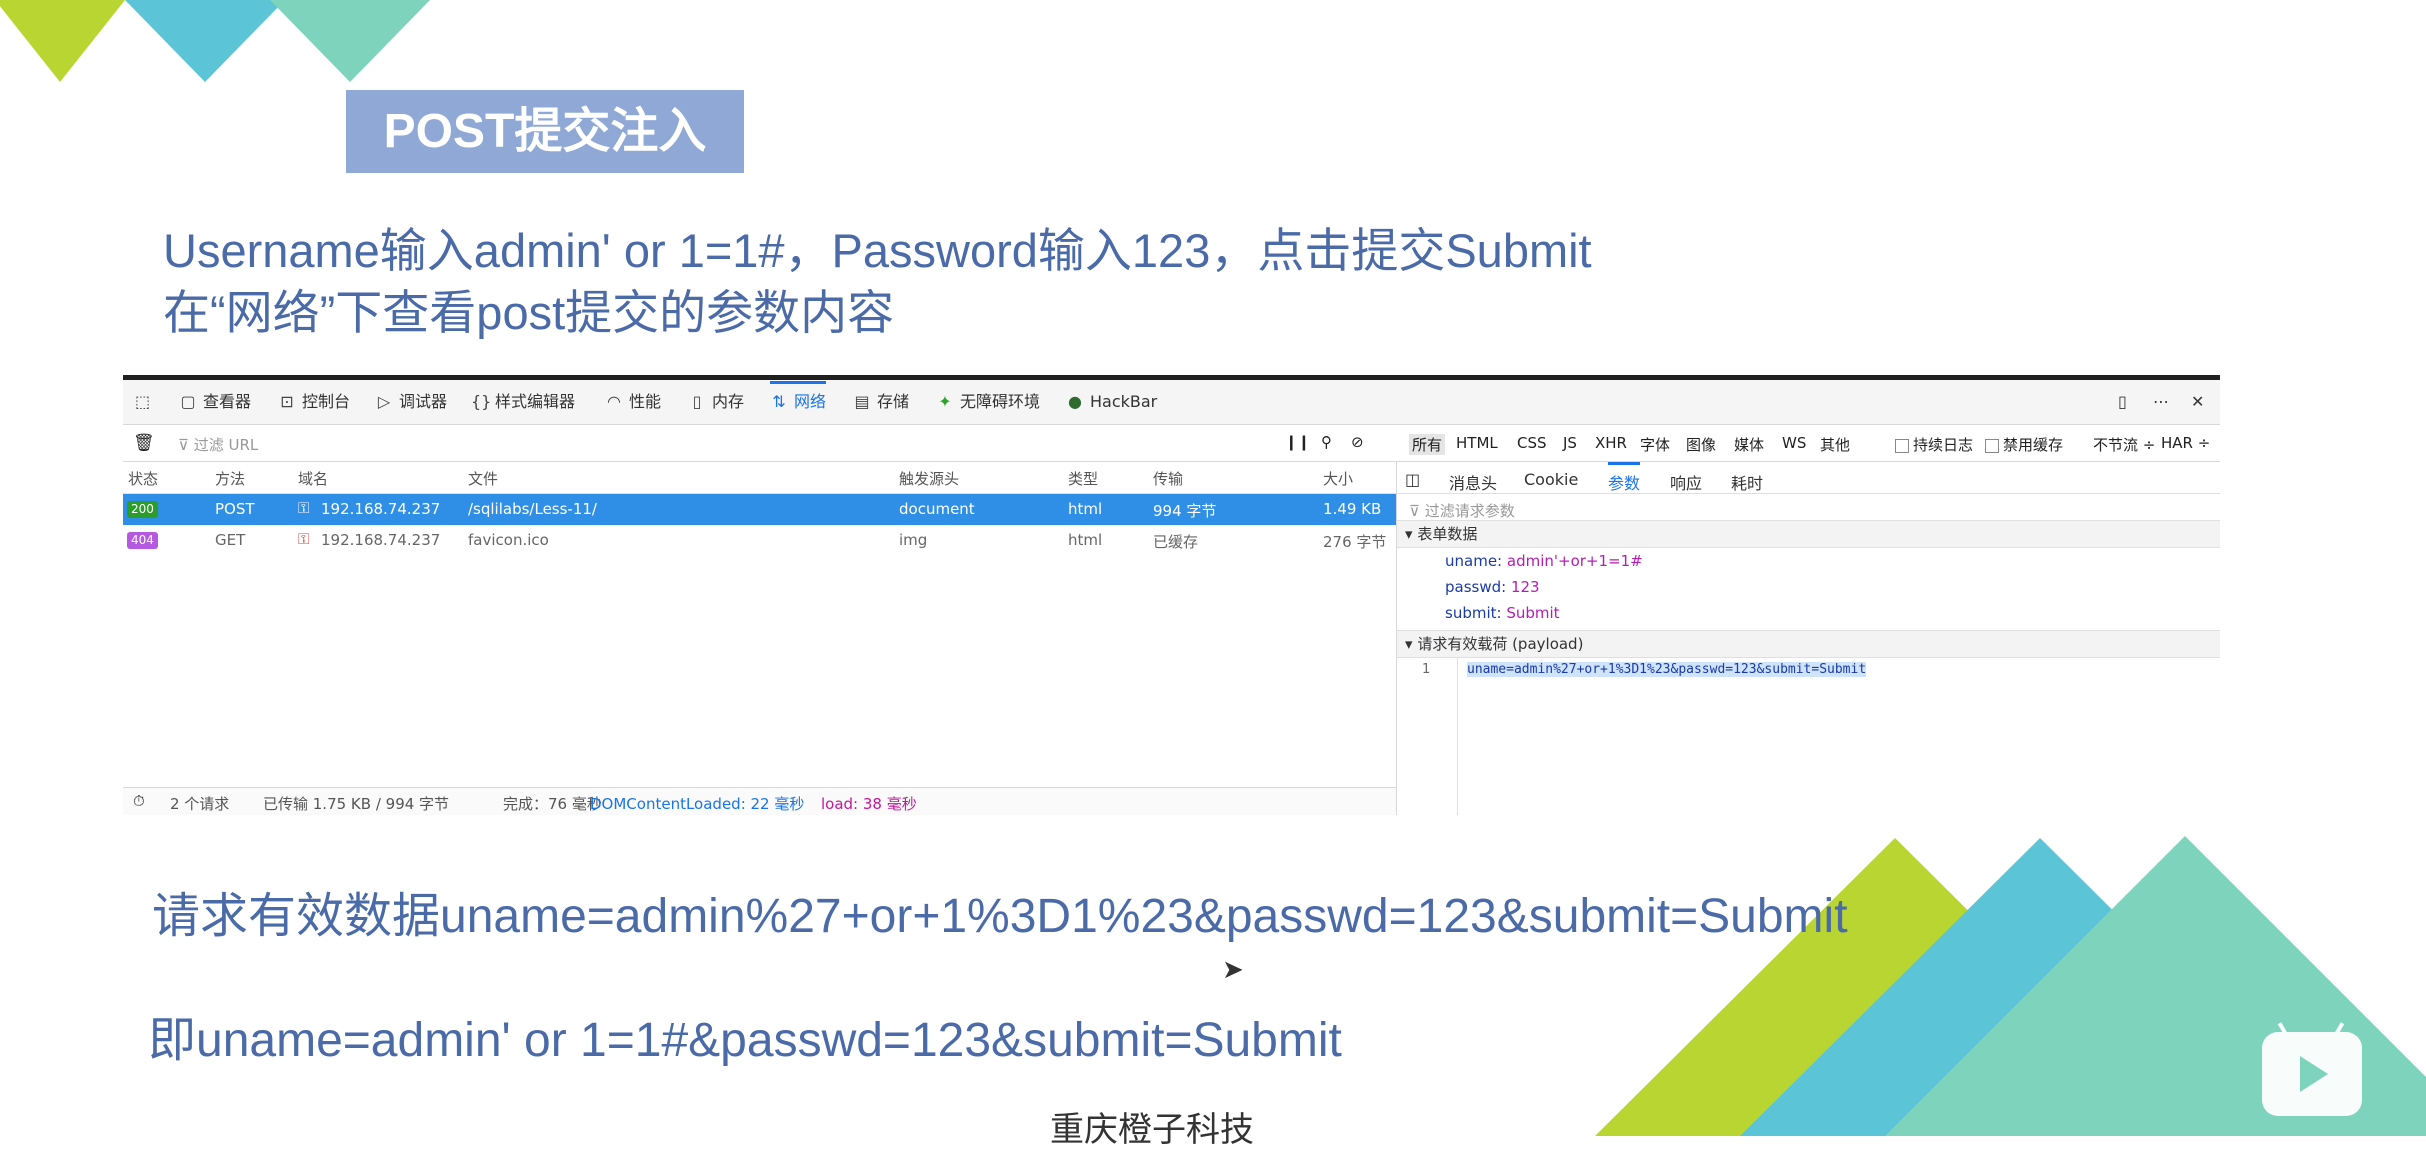 The width and height of the screenshot is (2426, 1151). I want to click on har-menu: HAR ÷, so click(2185, 443).